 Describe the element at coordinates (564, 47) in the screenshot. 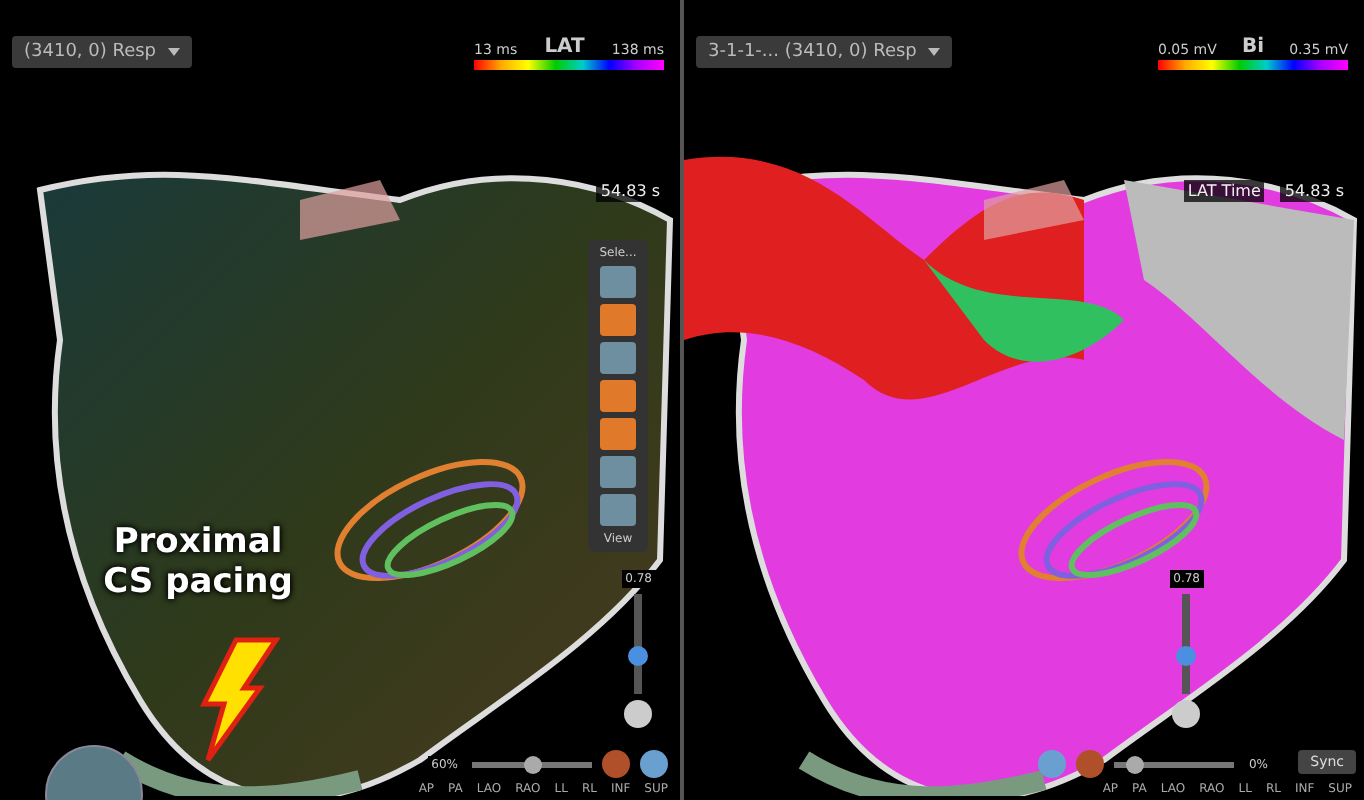

I see `scale-title: LAT` at that location.